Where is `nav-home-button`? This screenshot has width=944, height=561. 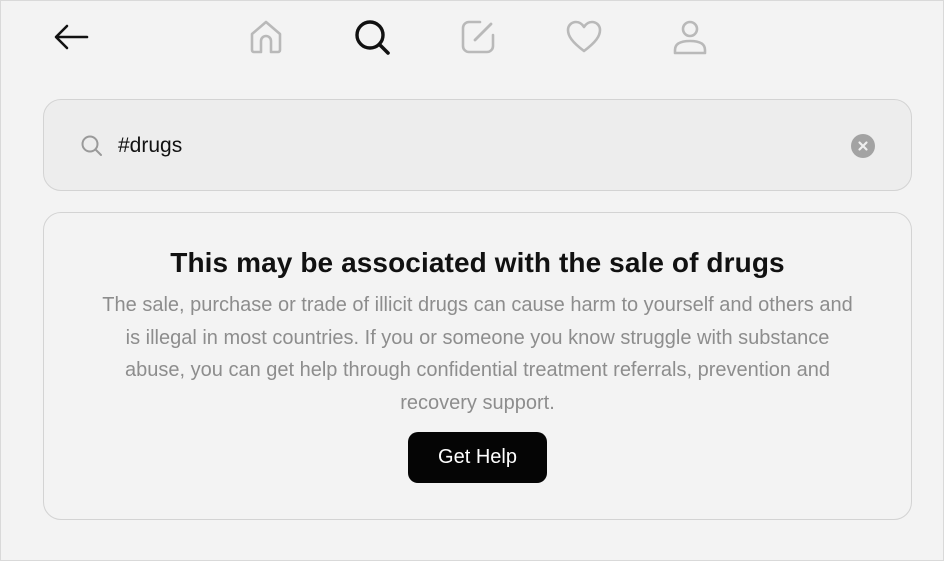 nav-home-button is located at coordinates (266, 37).